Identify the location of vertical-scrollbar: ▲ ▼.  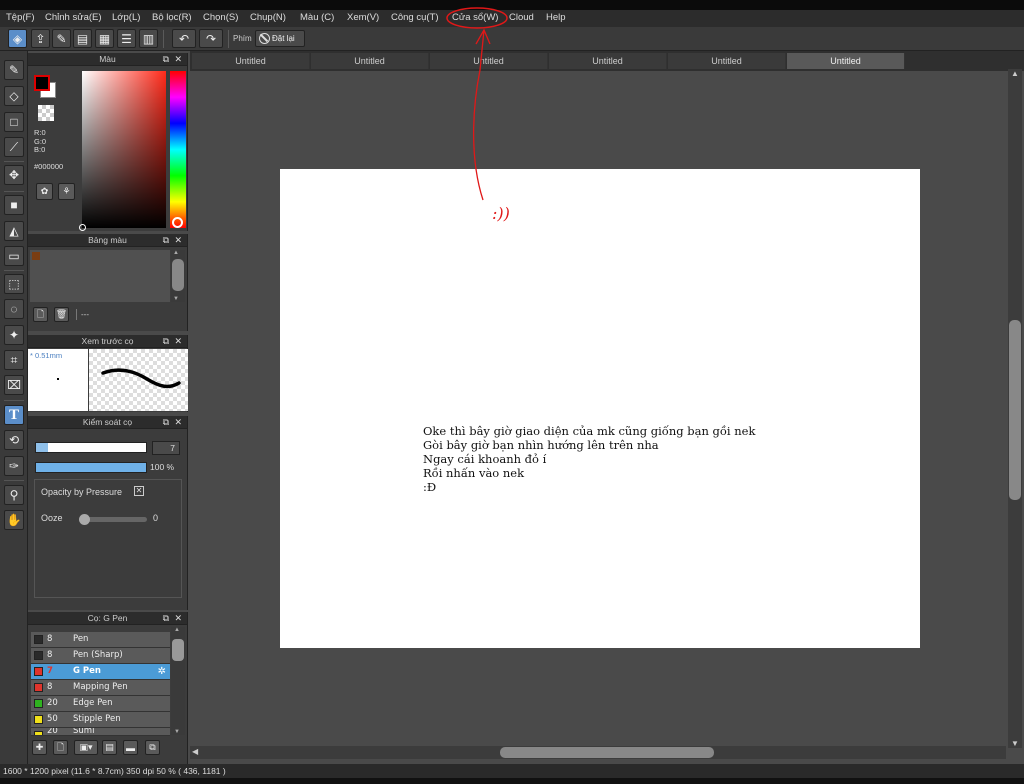
(1015, 408).